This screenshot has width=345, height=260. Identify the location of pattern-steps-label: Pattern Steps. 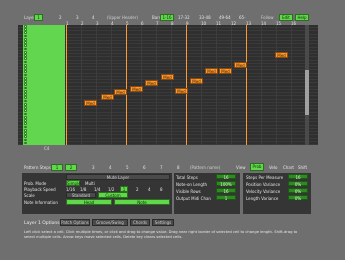
(37, 167).